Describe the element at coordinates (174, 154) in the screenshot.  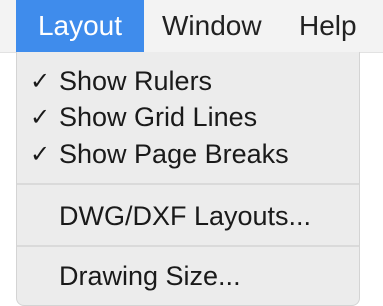
I see `menu-item-label: Show Page Breaks` at that location.